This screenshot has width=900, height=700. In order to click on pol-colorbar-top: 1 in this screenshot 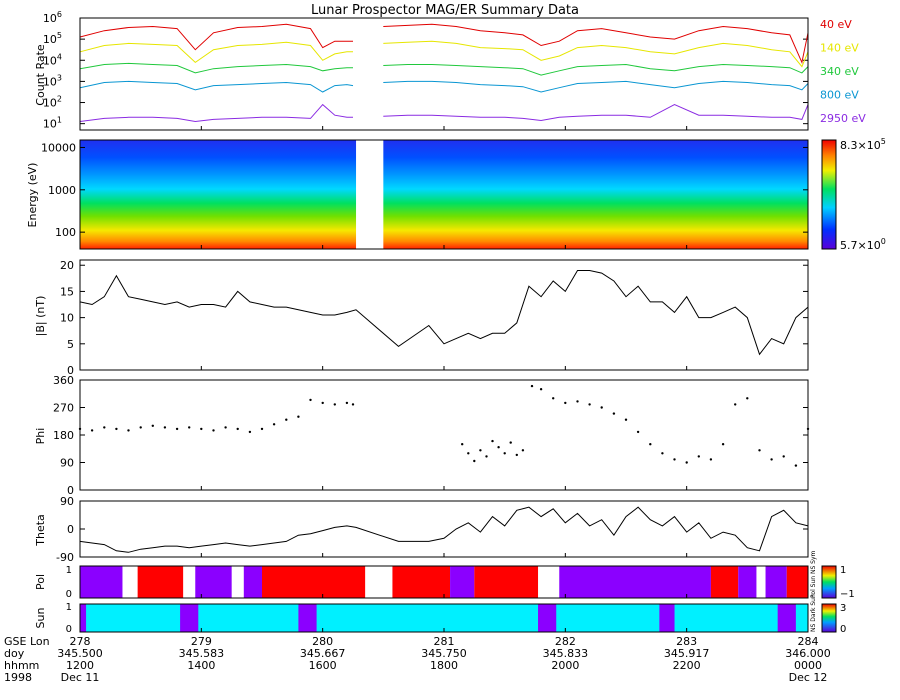, I will do `click(843, 570)`.